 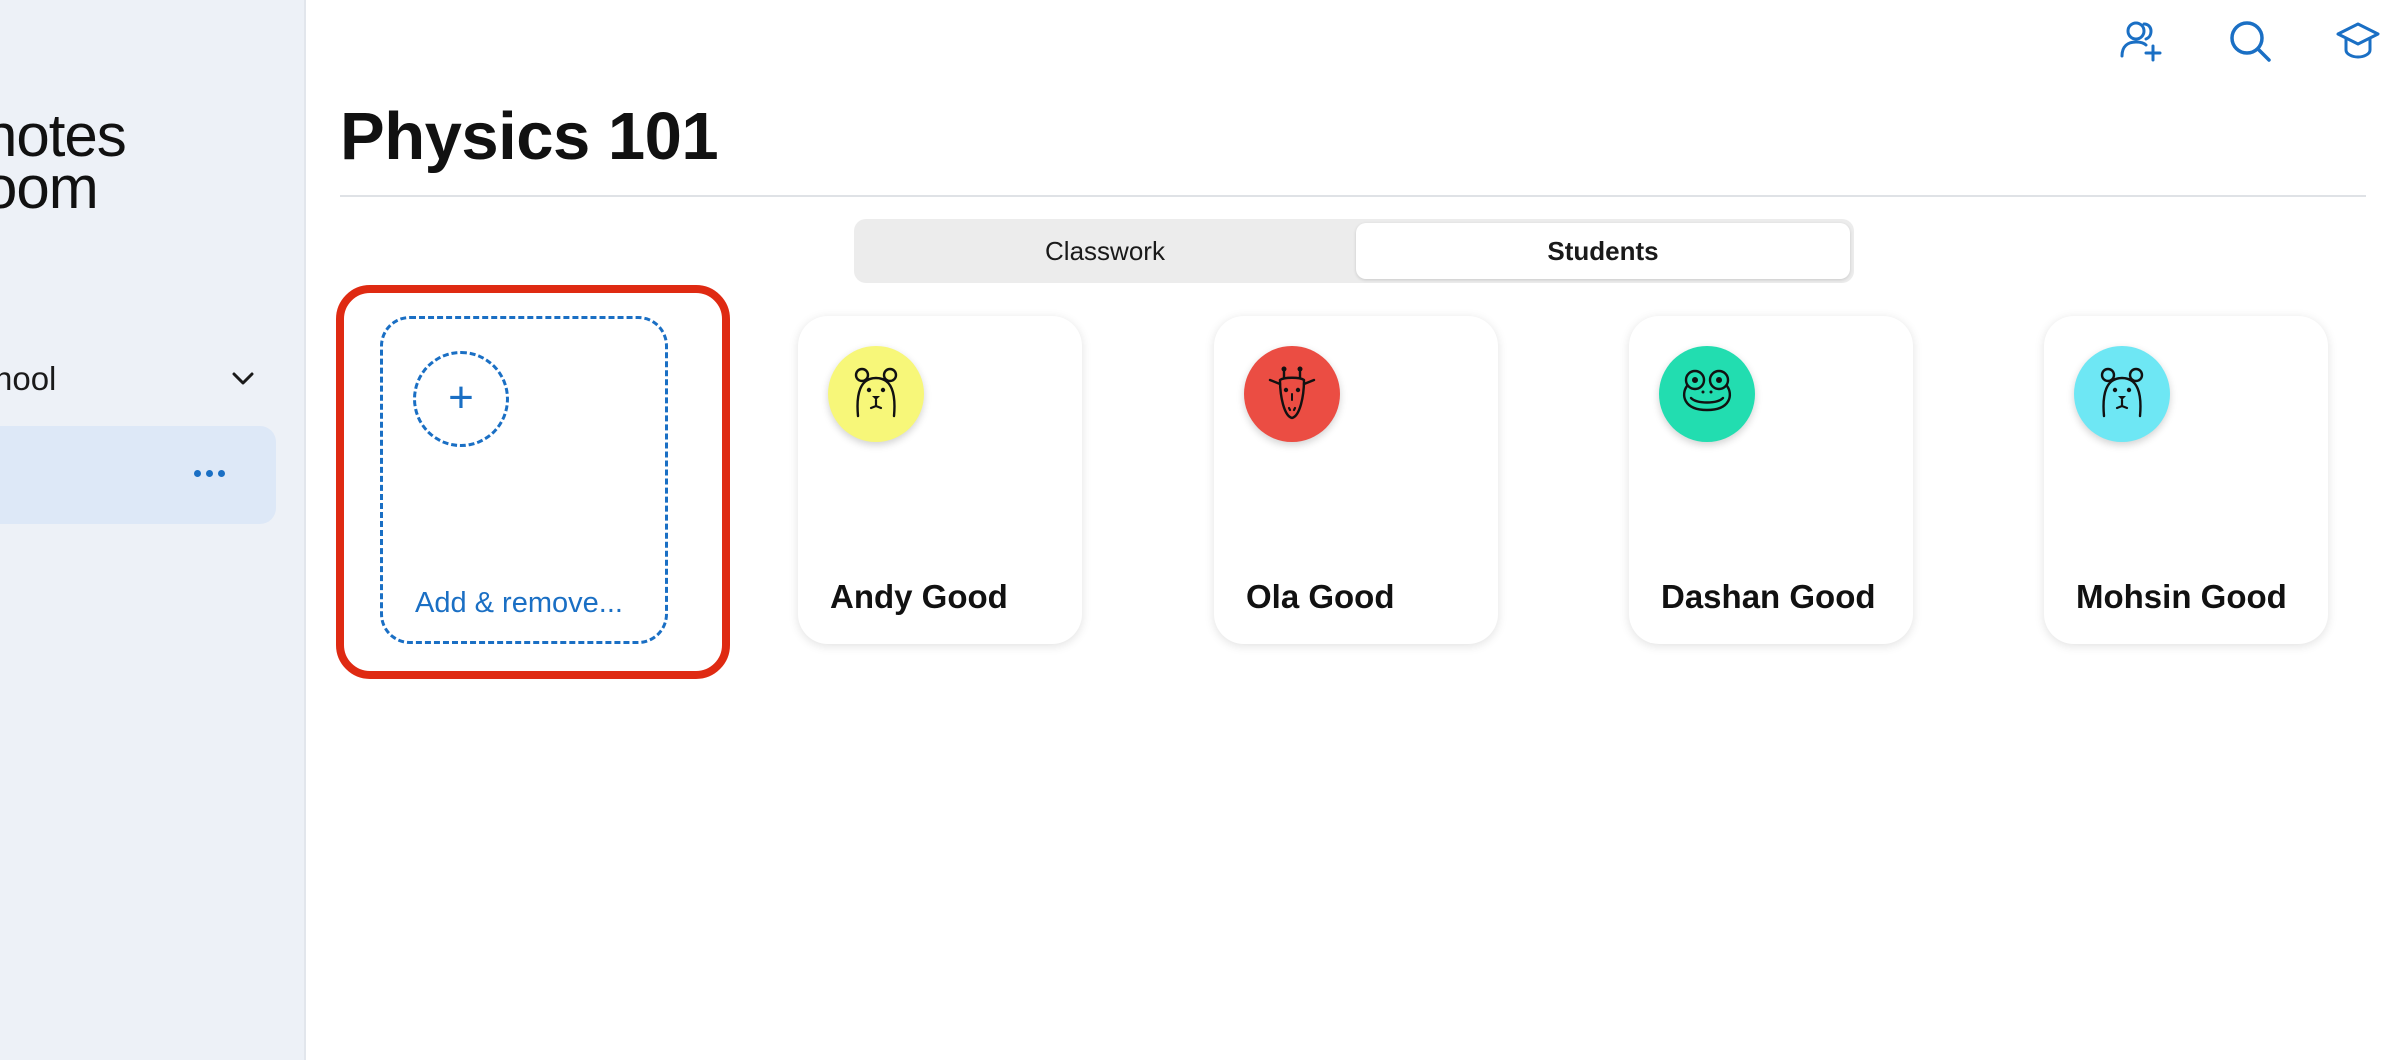 What do you see at coordinates (461, 399) in the screenshot?
I see `plus-icon: +` at bounding box center [461, 399].